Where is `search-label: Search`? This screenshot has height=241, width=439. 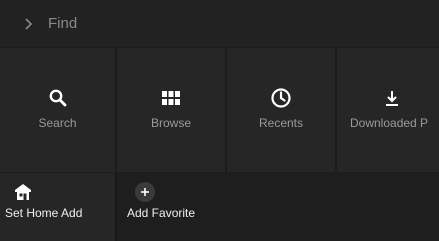 search-label: Search is located at coordinates (57, 123).